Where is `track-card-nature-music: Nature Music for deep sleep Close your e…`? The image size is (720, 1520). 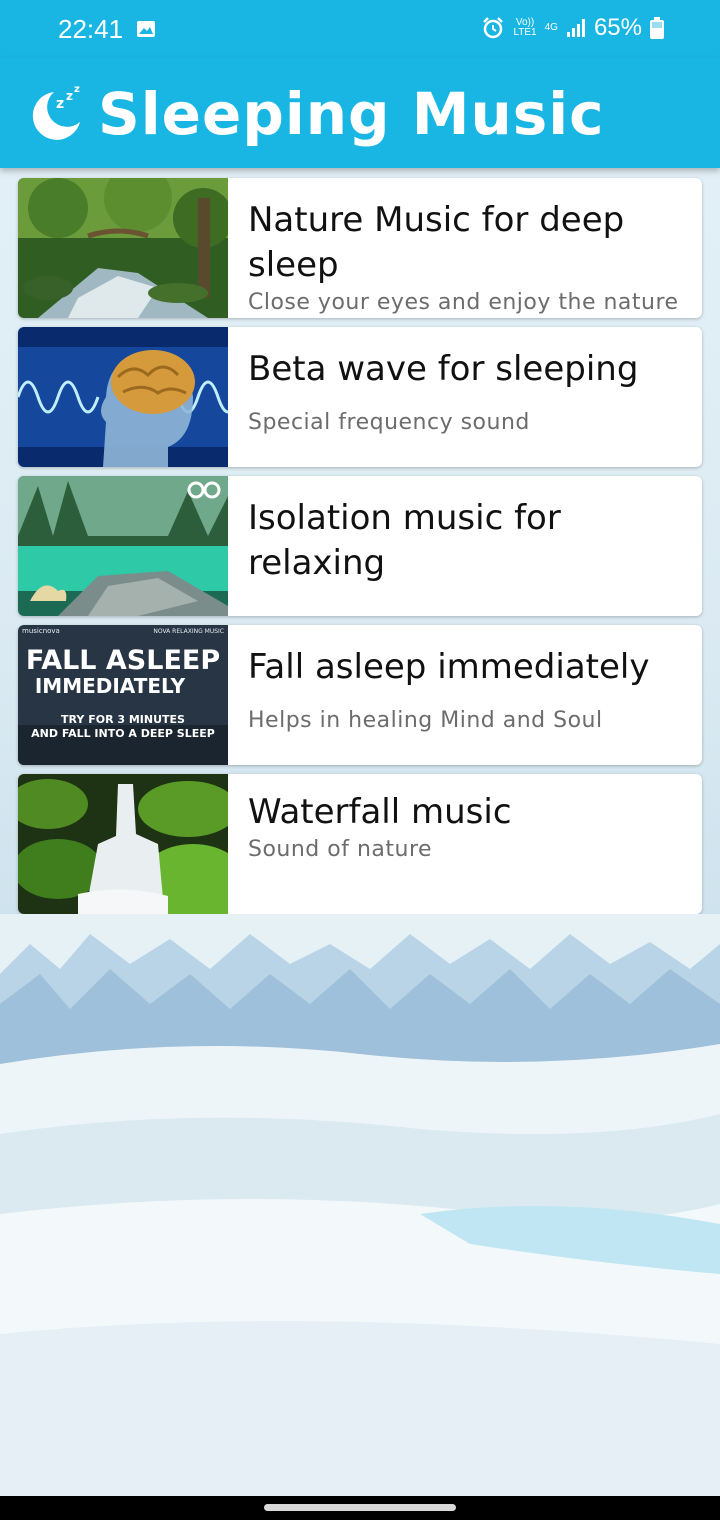 track-card-nature-music: Nature Music for deep sleep Close your e… is located at coordinates (360, 248).